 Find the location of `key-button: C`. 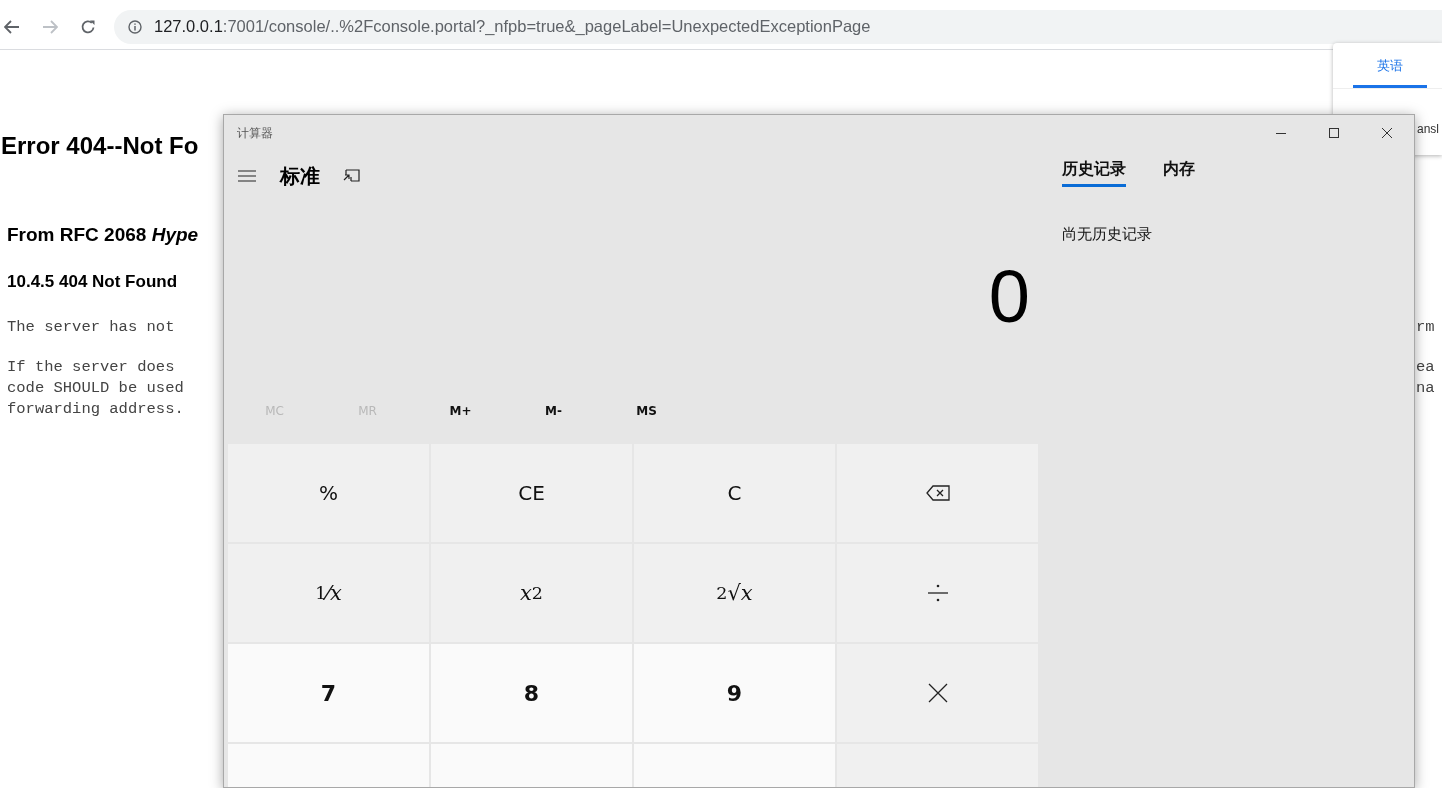

key-button: C is located at coordinates (734, 493).